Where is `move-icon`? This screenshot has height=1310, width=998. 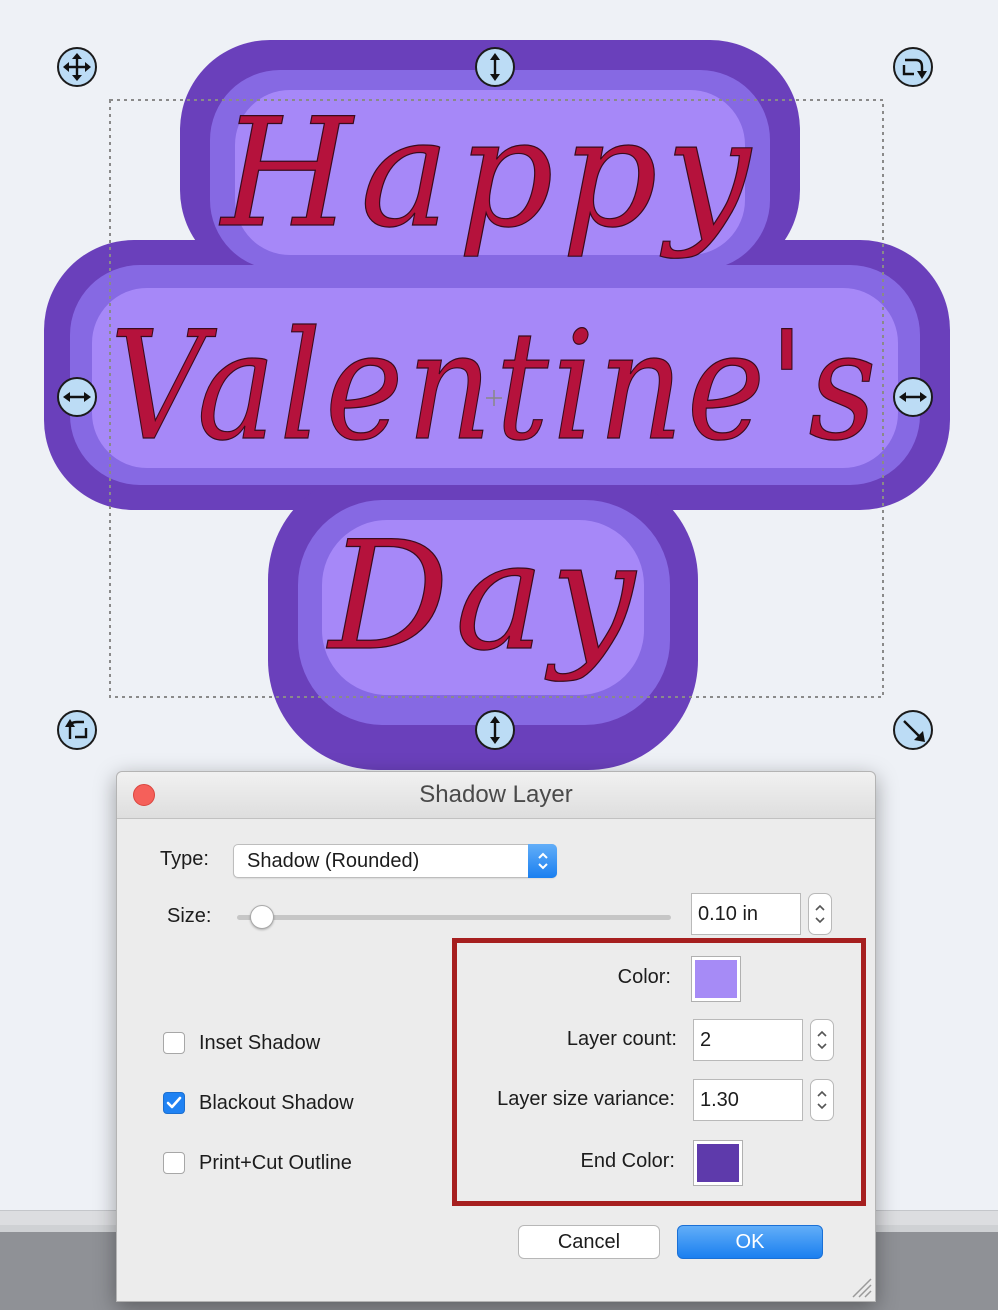
move-icon is located at coordinates (77, 67).